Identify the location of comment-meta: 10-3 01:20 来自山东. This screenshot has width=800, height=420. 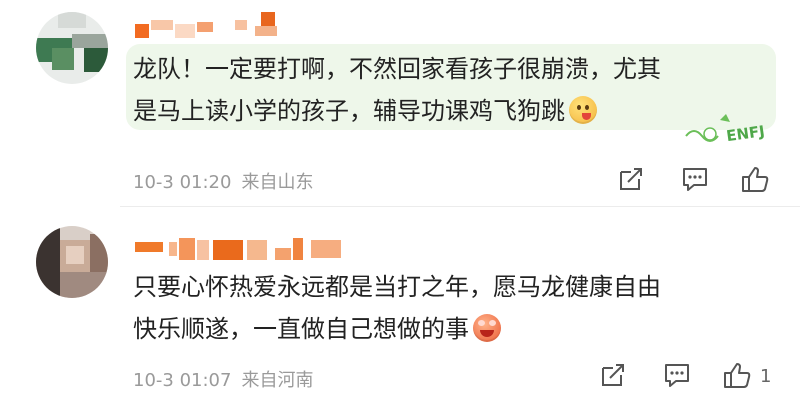
(223, 181).